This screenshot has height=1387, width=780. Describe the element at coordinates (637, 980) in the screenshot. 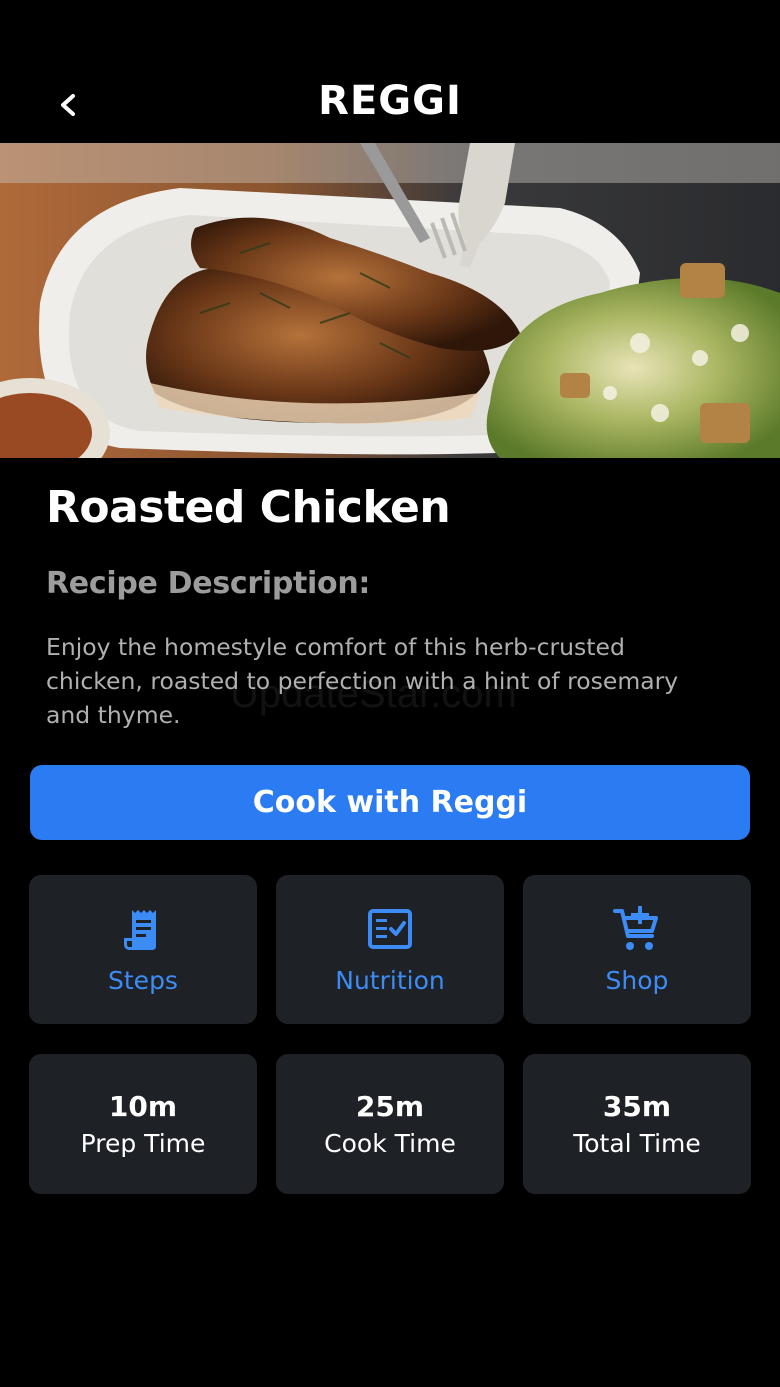

I see `shop-label: Shop` at that location.